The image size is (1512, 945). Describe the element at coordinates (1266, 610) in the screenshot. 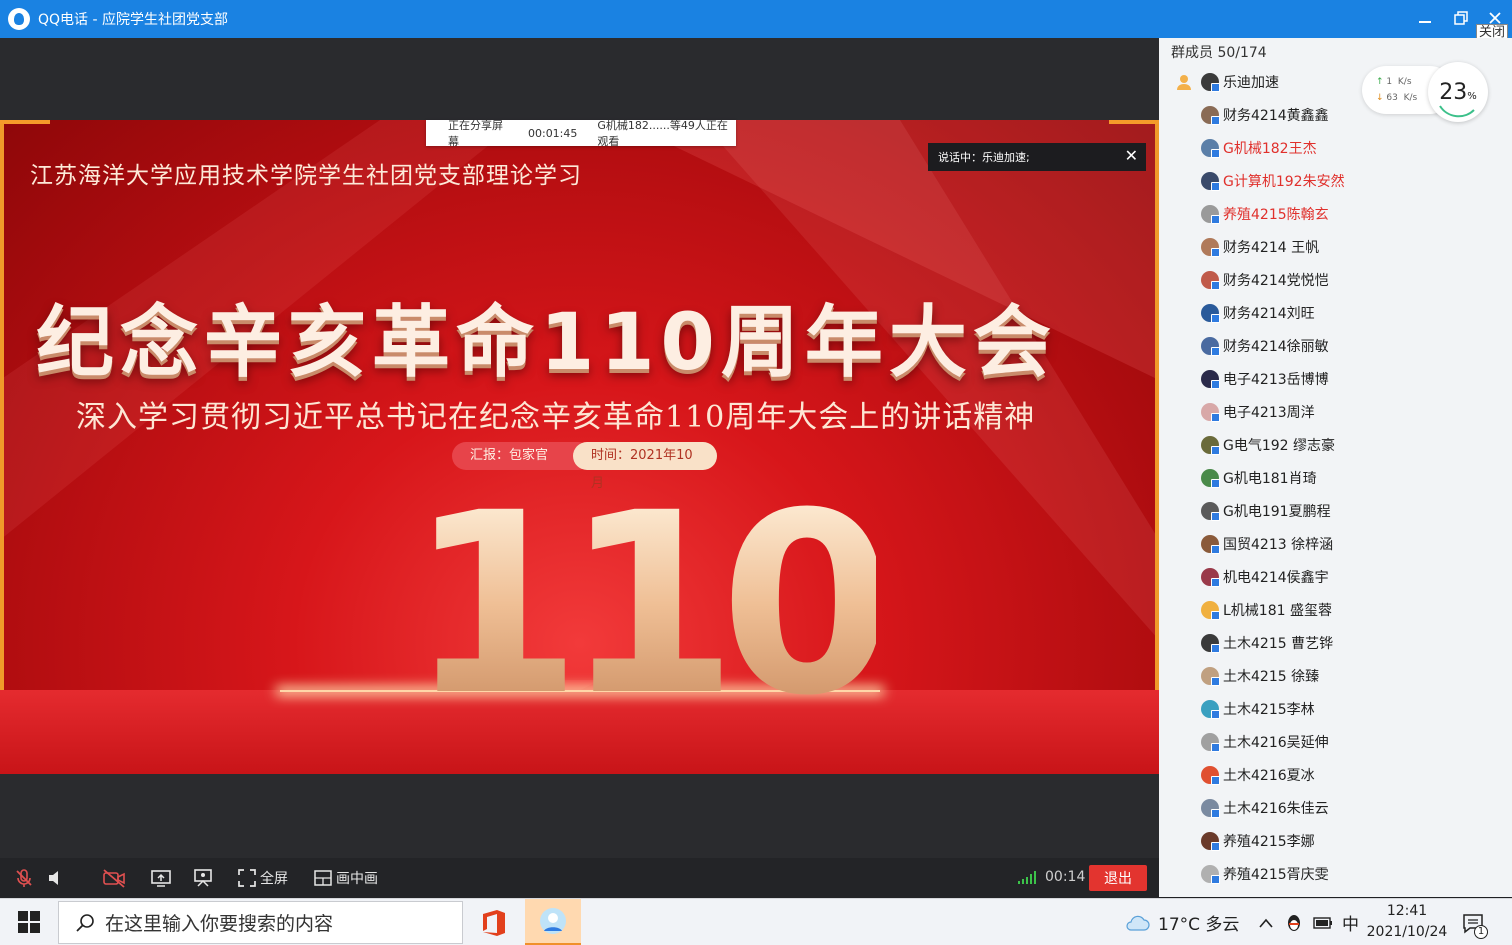

I see `member-list-item: L机械181 盛玺蓉` at that location.